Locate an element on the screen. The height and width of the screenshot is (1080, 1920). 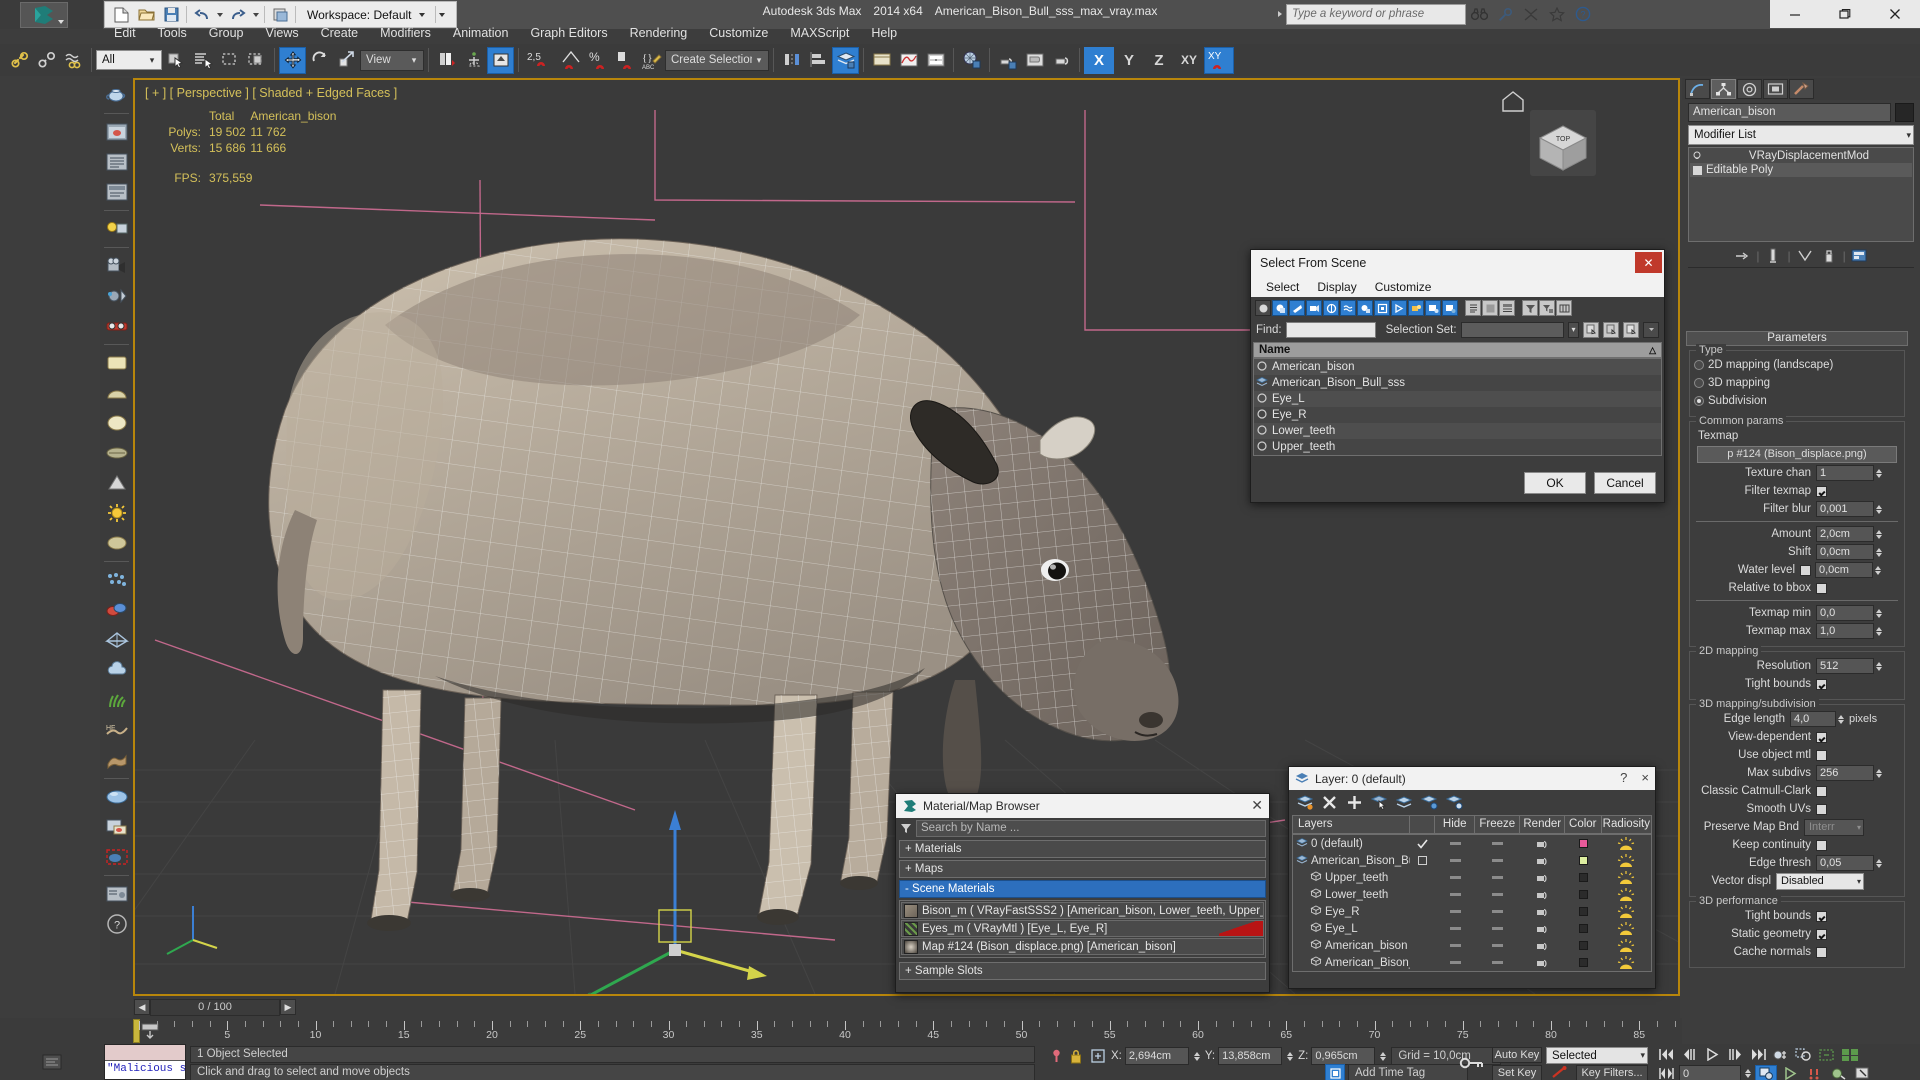
texmap-max-field: 1,0 is located at coordinates (1845, 631).